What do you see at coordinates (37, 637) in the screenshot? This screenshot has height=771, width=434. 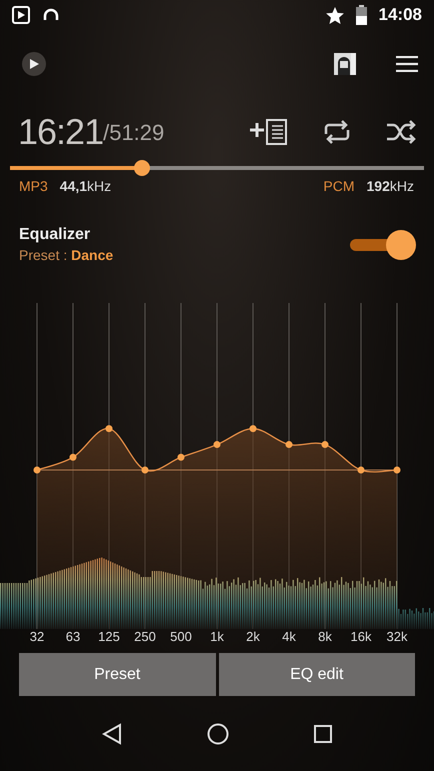 I see `band-label: 32` at bounding box center [37, 637].